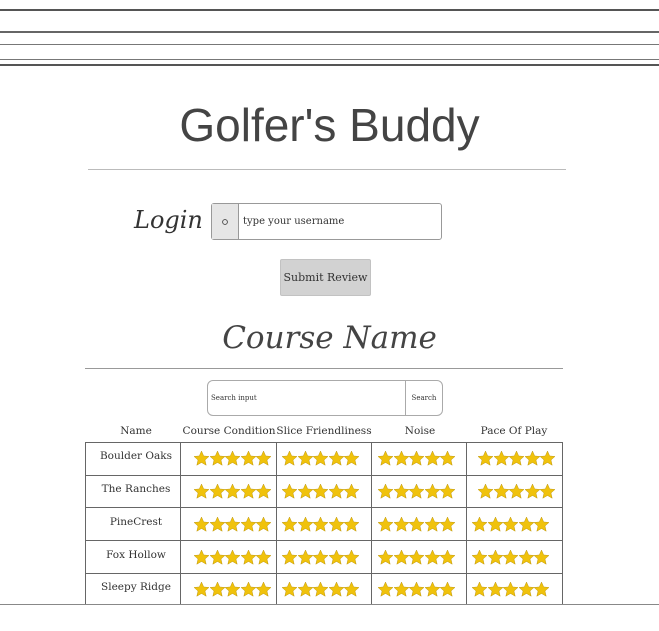 This screenshot has width=659, height=631. I want to click on search-input, so click(306, 398).